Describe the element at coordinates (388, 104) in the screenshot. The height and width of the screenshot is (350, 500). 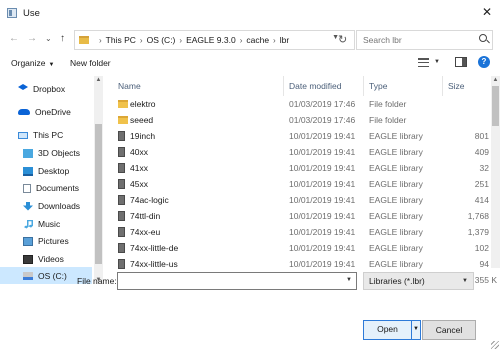
I see `file-type: File folder` at that location.